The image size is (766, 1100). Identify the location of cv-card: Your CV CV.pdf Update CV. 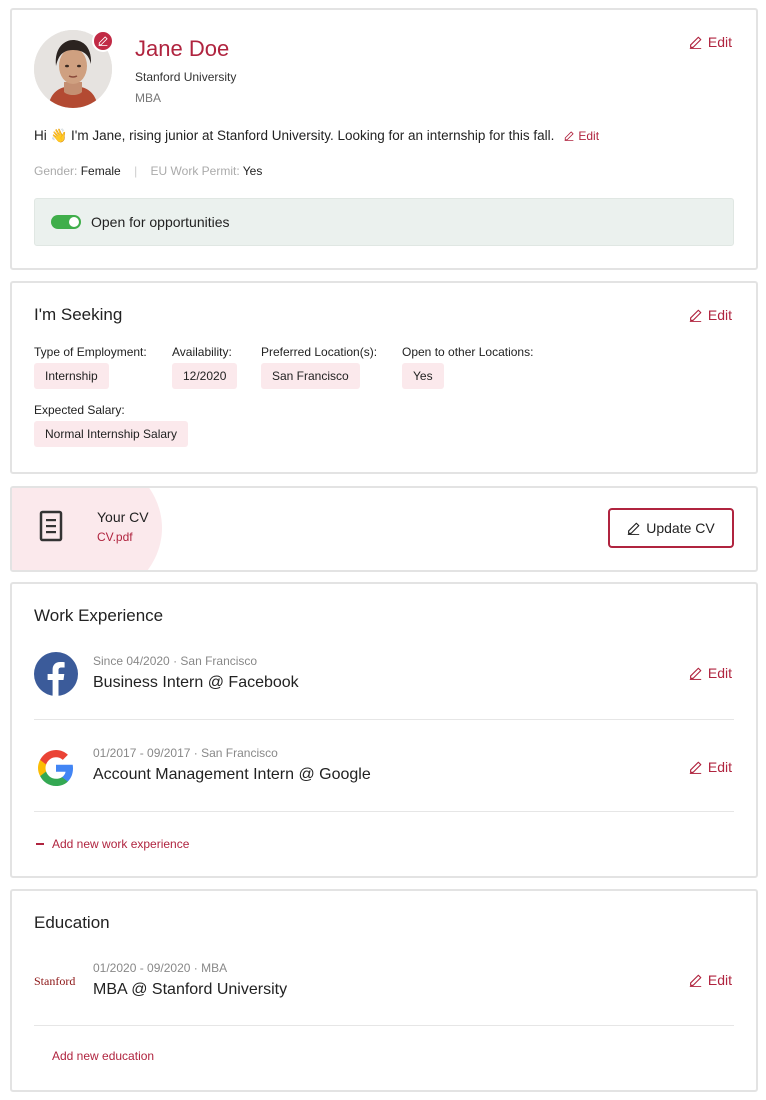
(384, 529).